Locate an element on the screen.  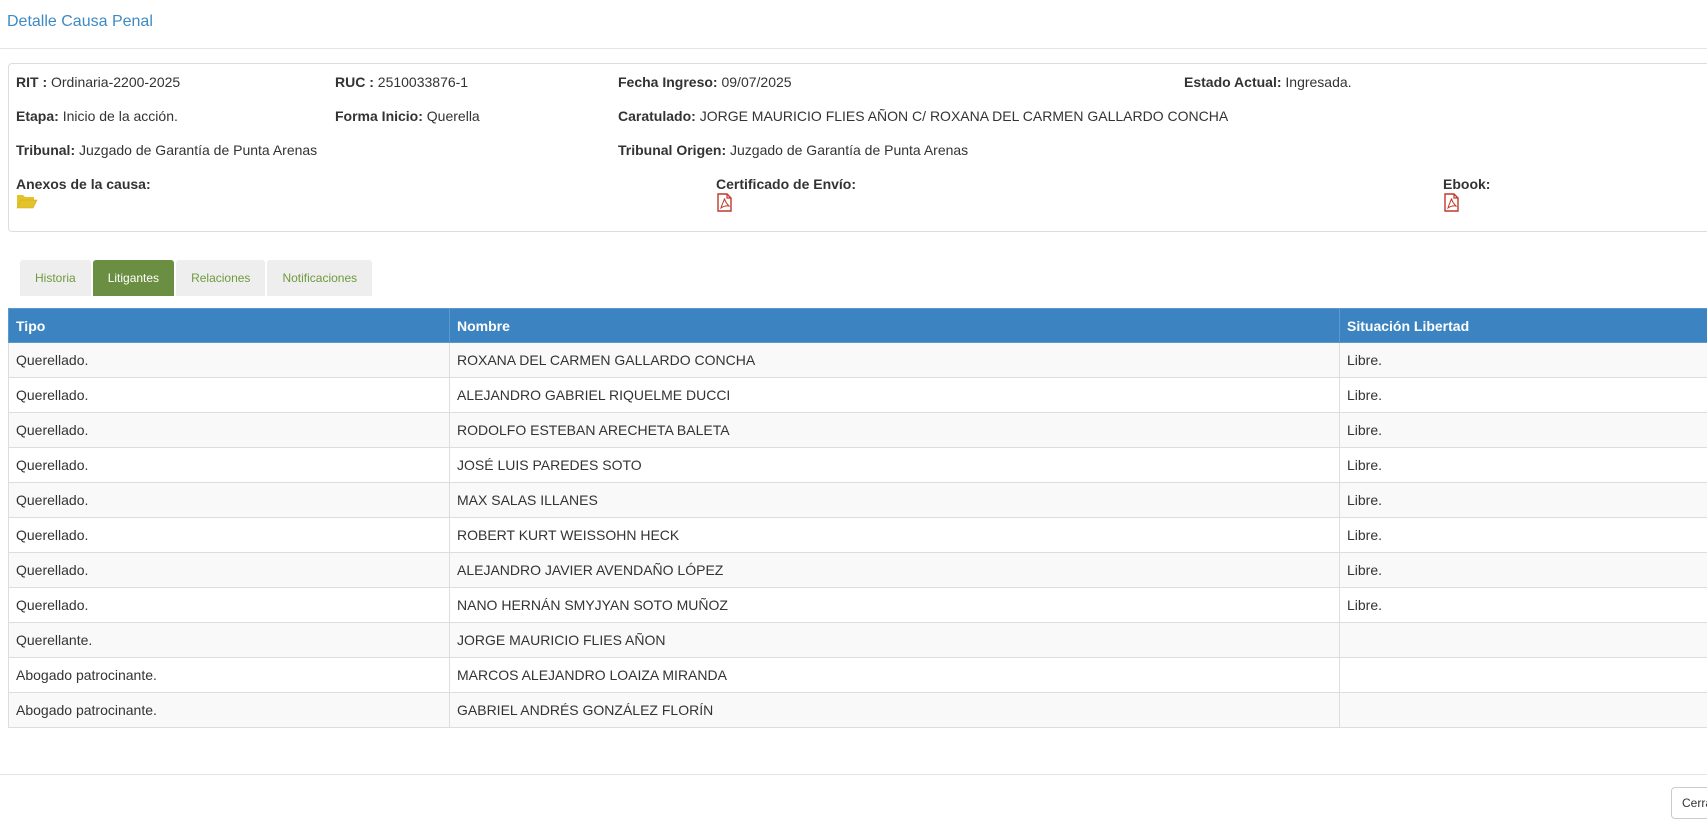
column-header-situacion-libertad: Situación Libertad is located at coordinates (1523, 325).